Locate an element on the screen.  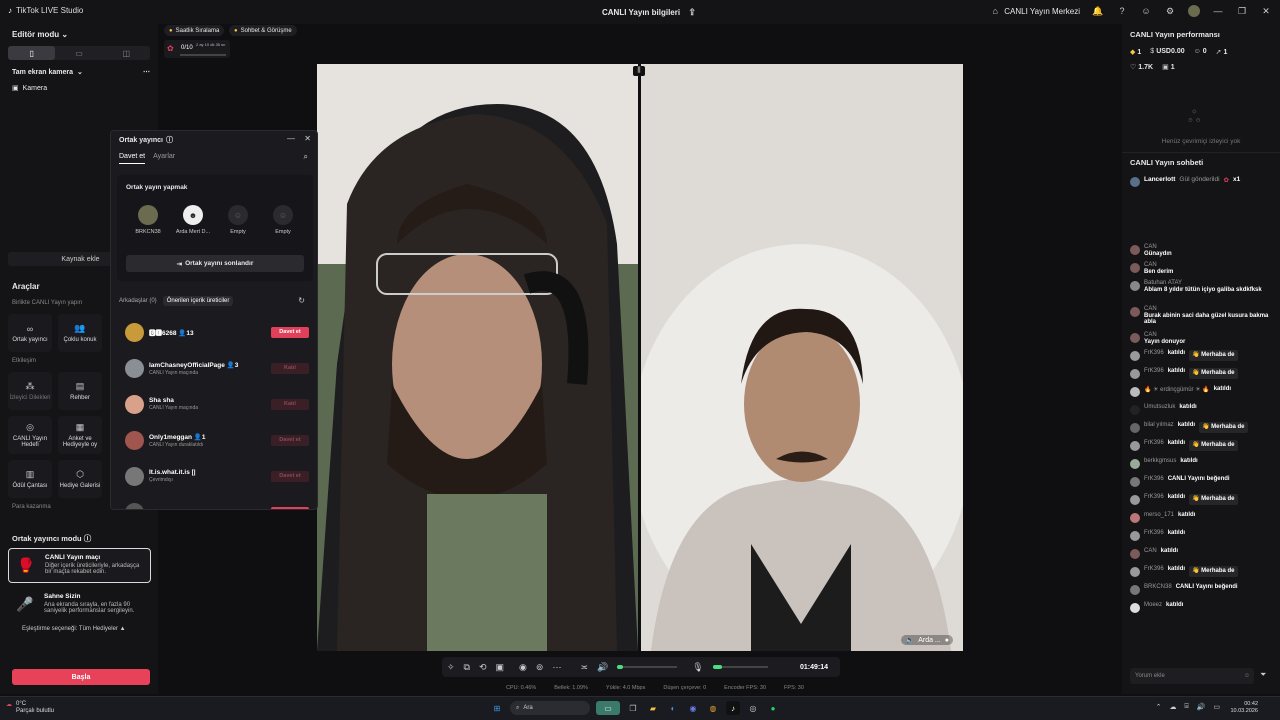
gift-gallery-tool: ⬡ Hediye Galerisi is located at coordinates (80, 479).